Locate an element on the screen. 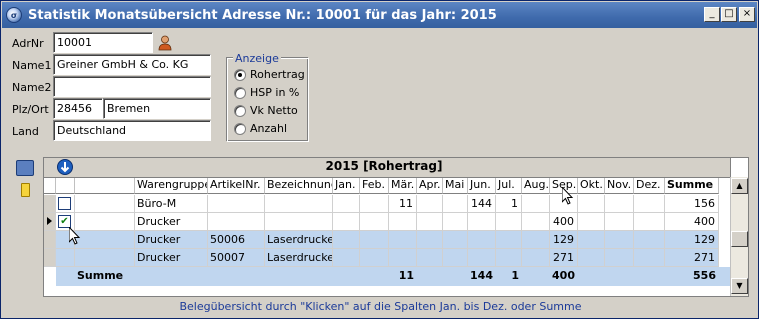 The image size is (759, 319). anzeige-option: HSP in % is located at coordinates (266, 92).